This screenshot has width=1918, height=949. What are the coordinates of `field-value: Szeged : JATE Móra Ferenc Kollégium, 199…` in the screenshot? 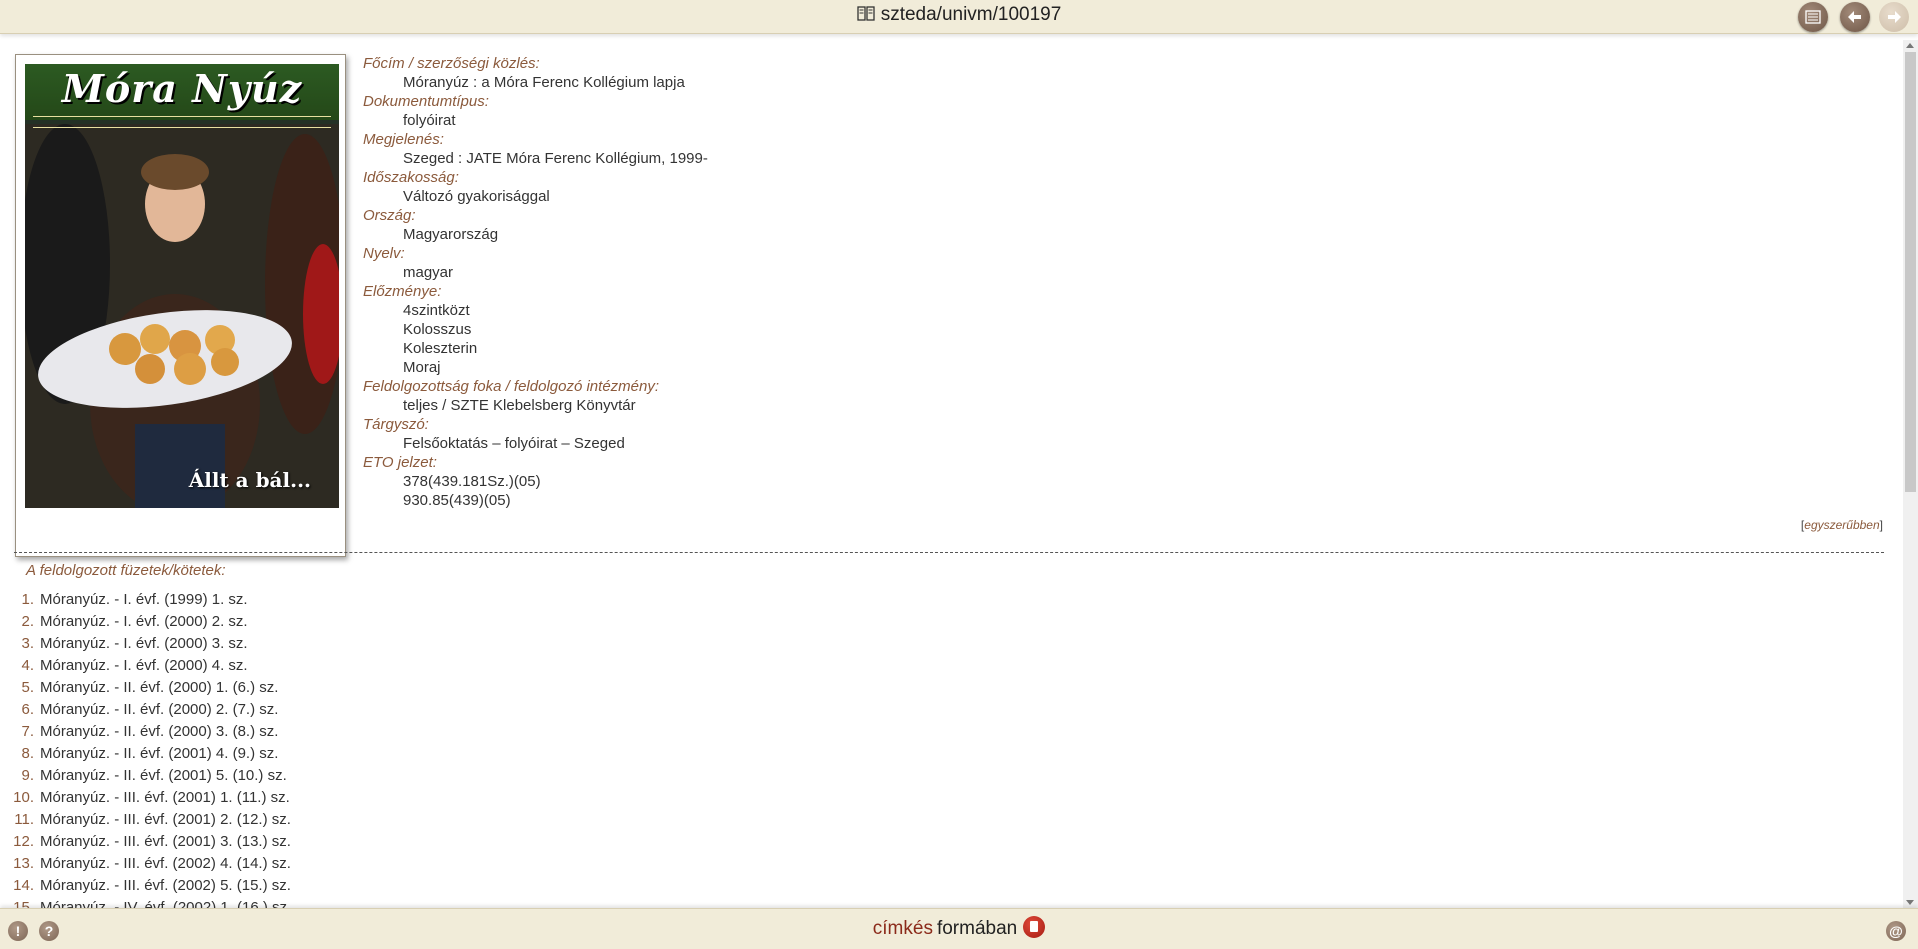 It's located at (555, 158).